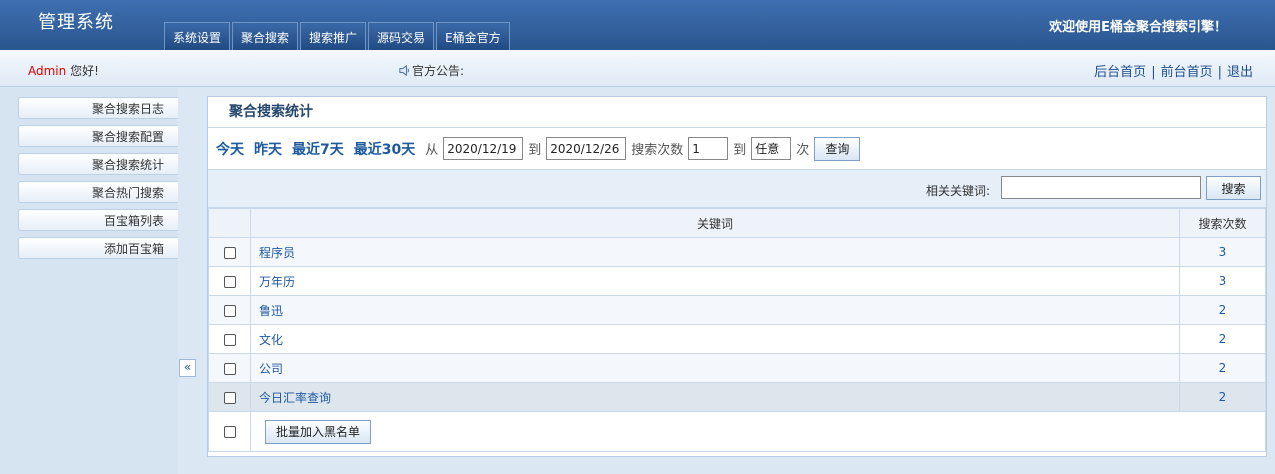  I want to click on date-to-input, so click(586, 148).